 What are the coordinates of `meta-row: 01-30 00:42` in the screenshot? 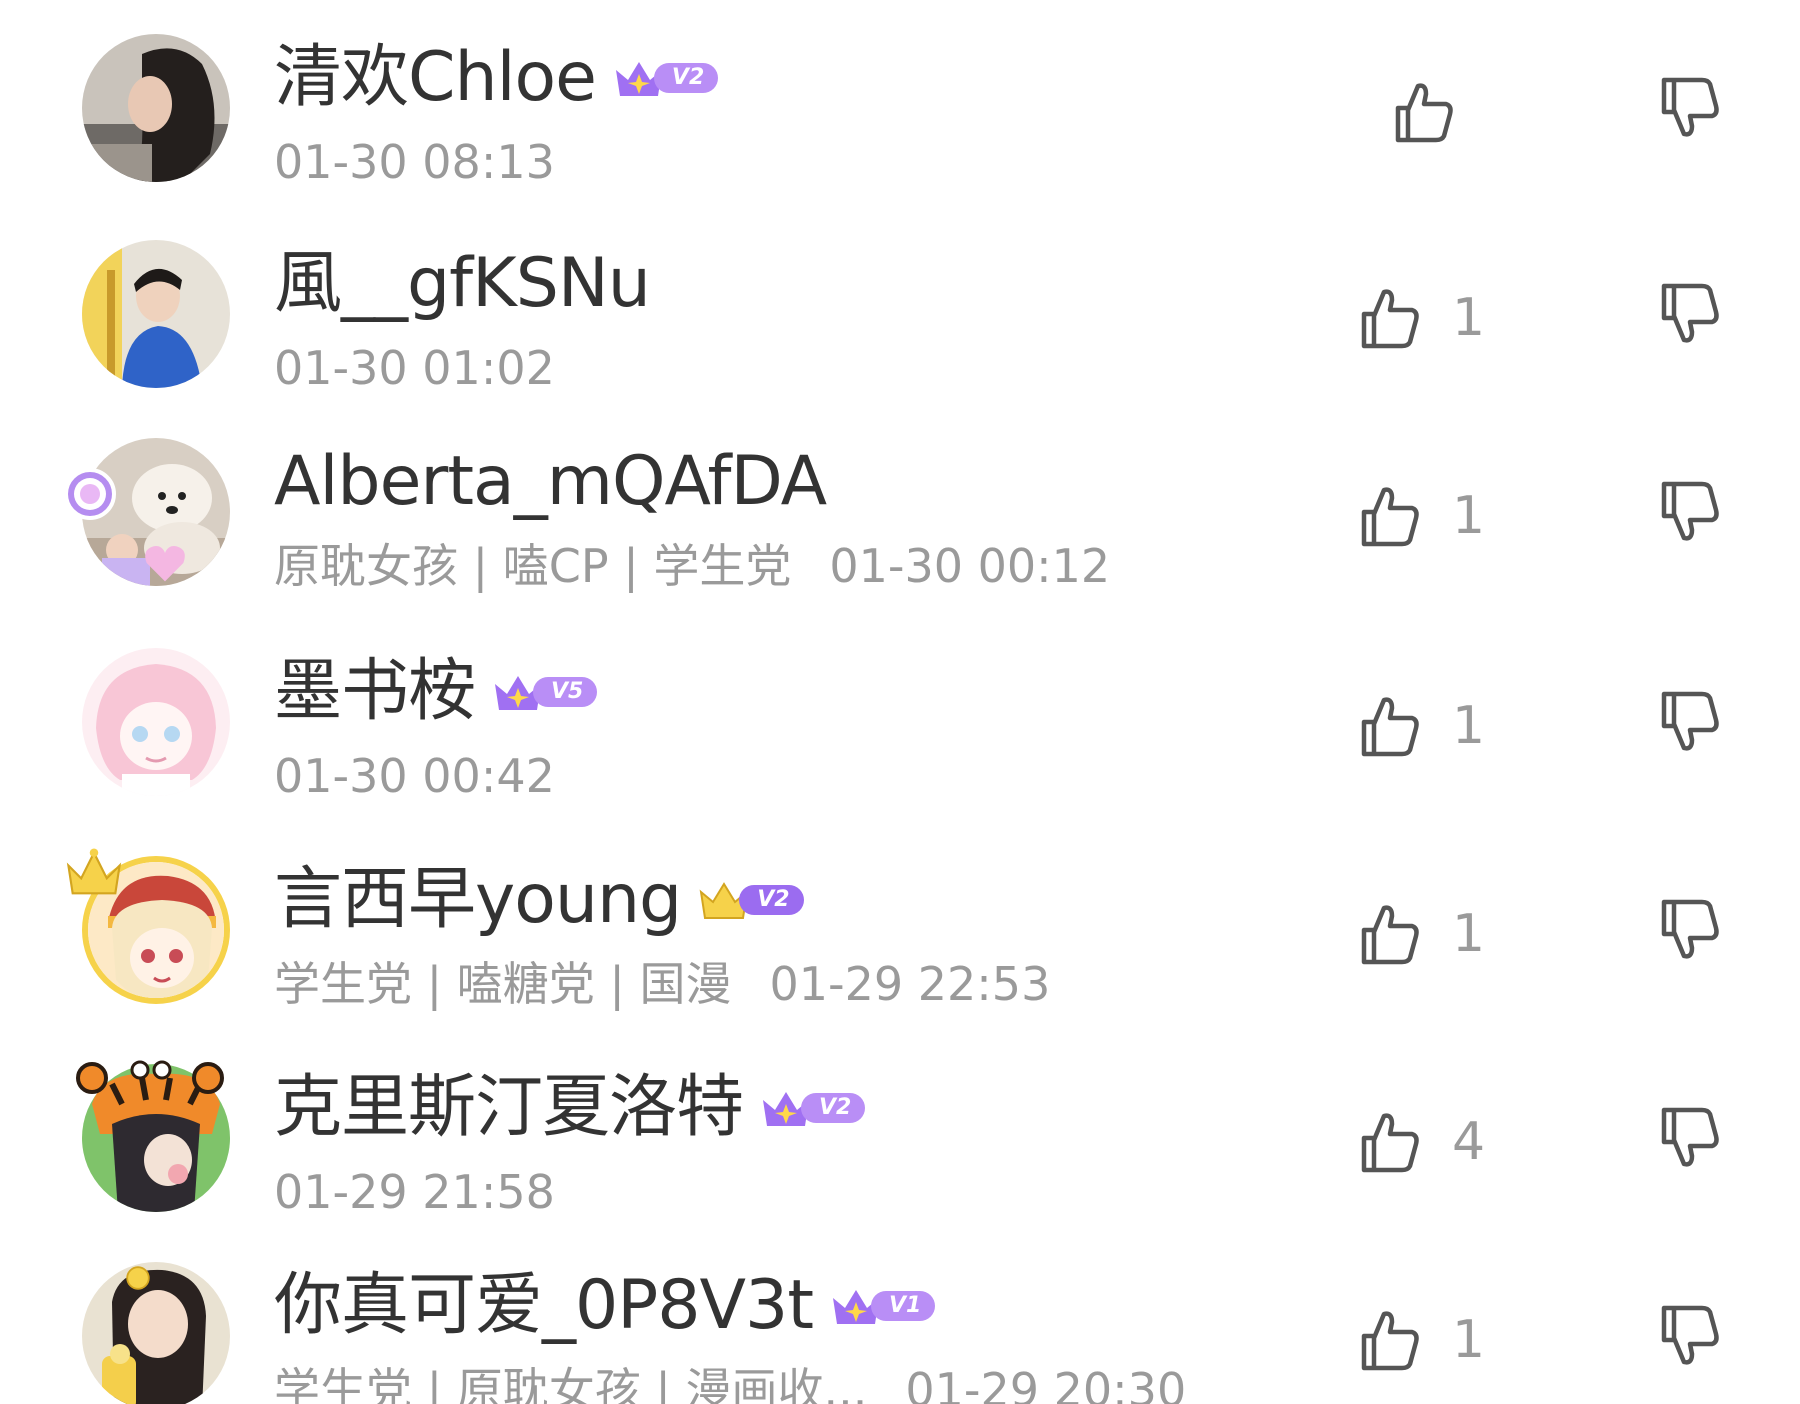 It's located at (414, 776).